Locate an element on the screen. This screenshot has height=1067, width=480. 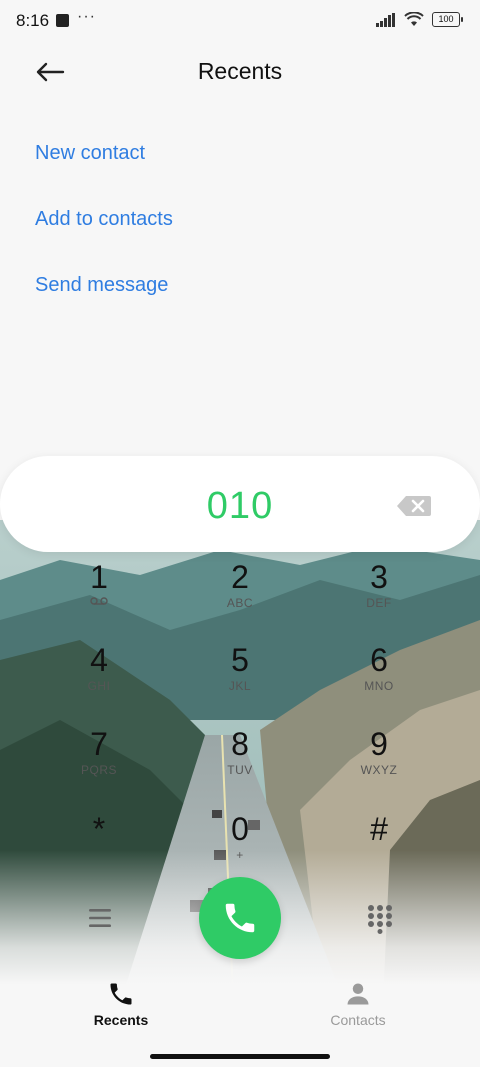
wifi-icon is located at coordinates (414, 19).